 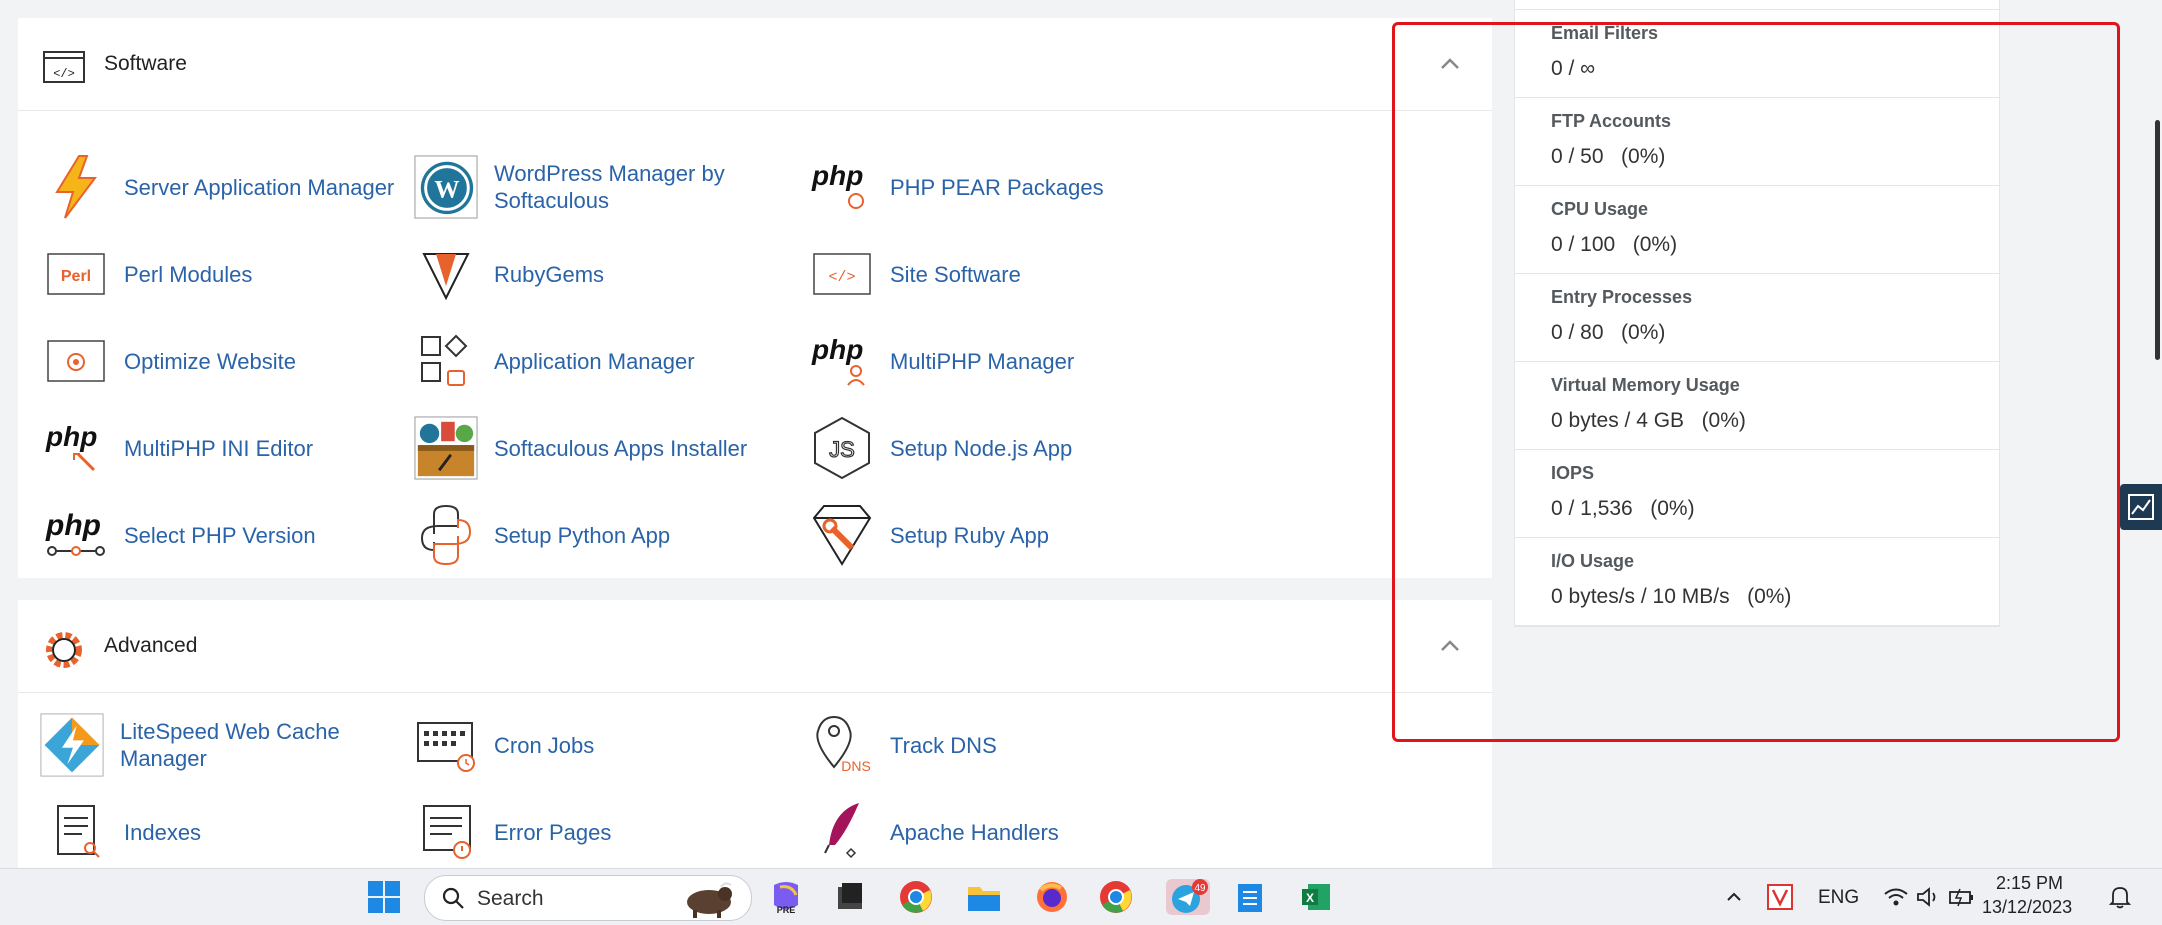 I want to click on rubygems-link: RubyGems, so click(x=509, y=274).